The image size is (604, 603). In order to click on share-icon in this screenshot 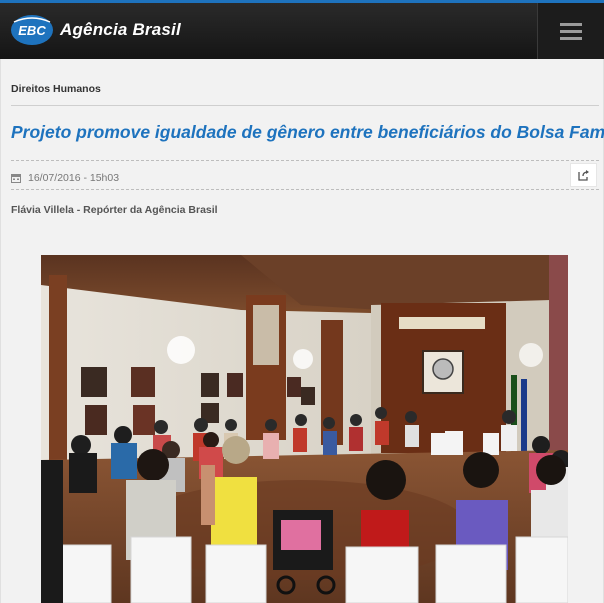, I will do `click(583, 175)`.